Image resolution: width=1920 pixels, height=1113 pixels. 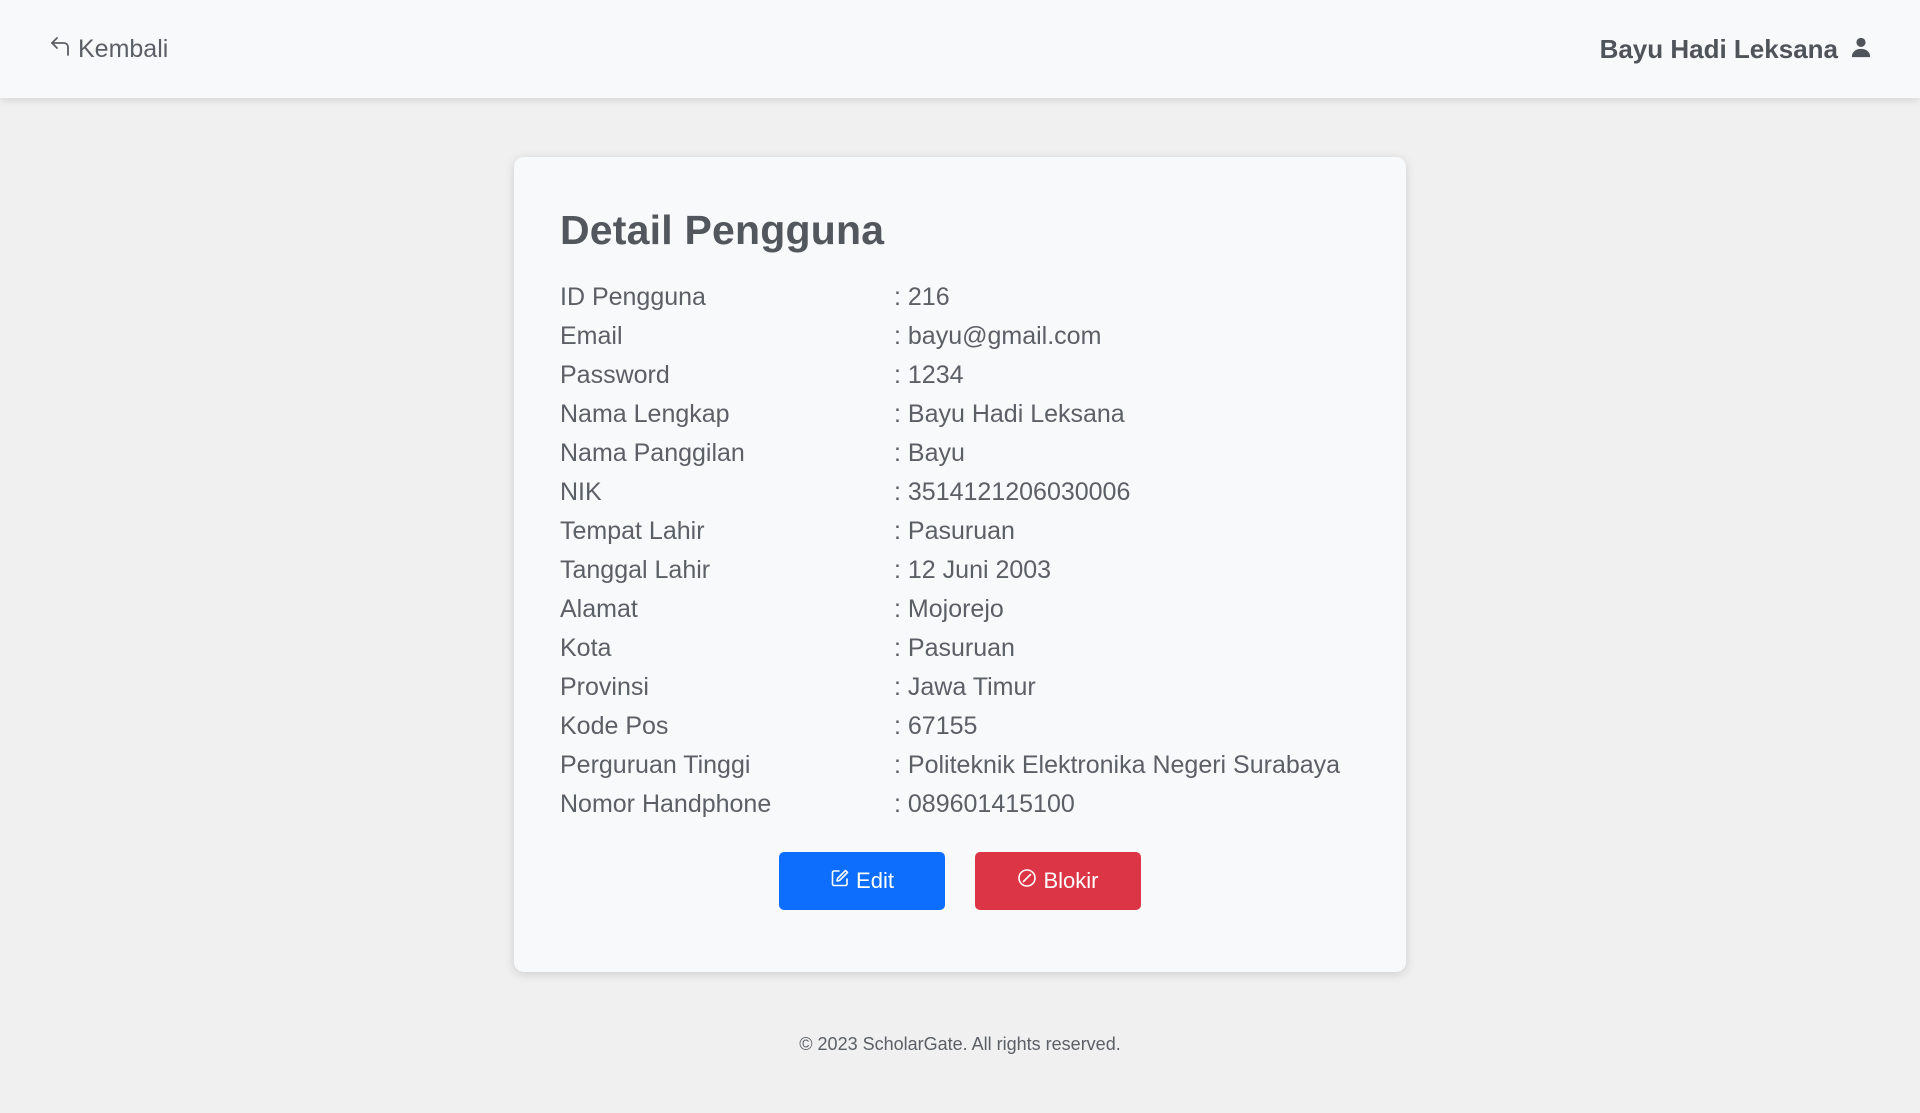 I want to click on detail-value: Bayu Hadi Leksana, so click(x=1009, y=414).